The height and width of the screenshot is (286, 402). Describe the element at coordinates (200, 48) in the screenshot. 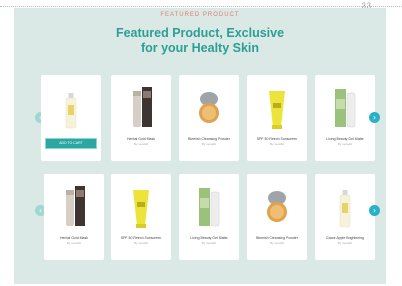

I see `title-line-2: for your Healty Skin` at that location.